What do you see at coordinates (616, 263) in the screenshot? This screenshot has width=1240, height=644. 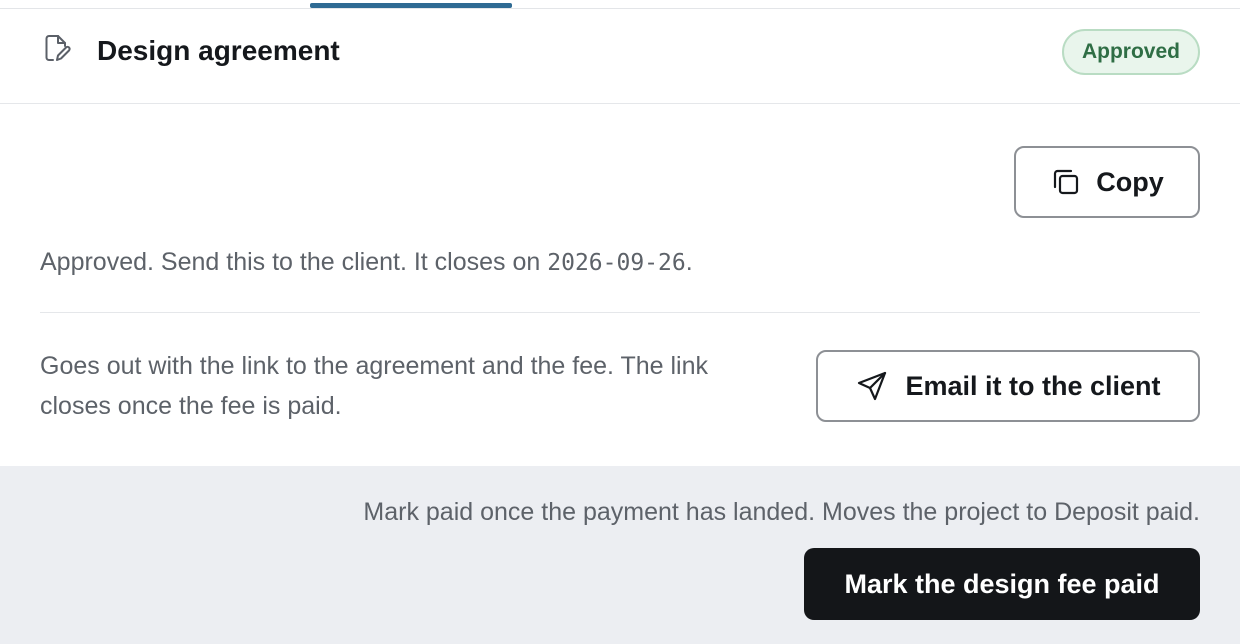 I see `close-date: 2026-09-26` at bounding box center [616, 263].